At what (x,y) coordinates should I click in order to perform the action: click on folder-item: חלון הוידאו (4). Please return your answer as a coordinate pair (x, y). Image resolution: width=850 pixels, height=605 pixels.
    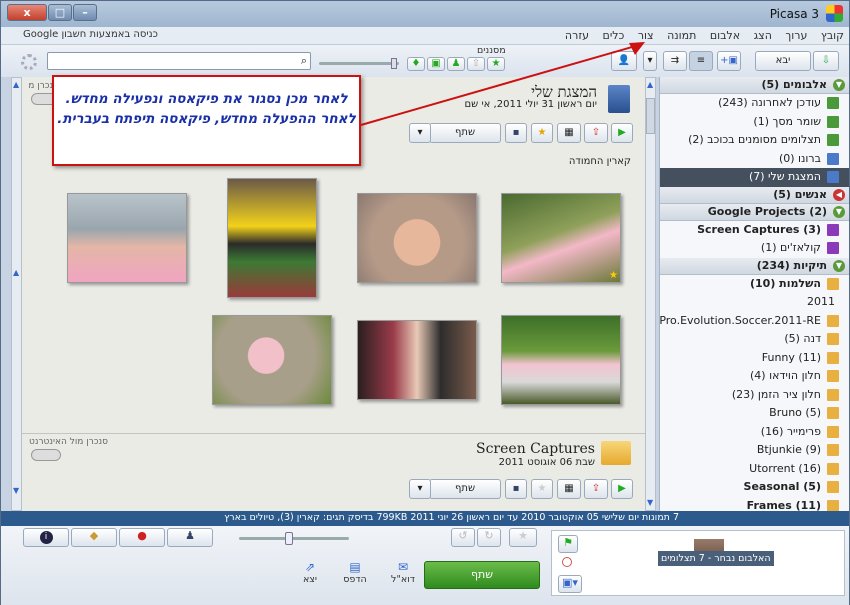
    Looking at the image, I should click on (754, 376).